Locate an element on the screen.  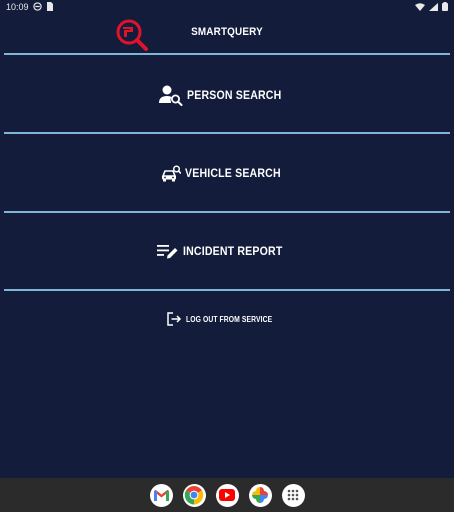
edit-note-icon is located at coordinates (167, 252).